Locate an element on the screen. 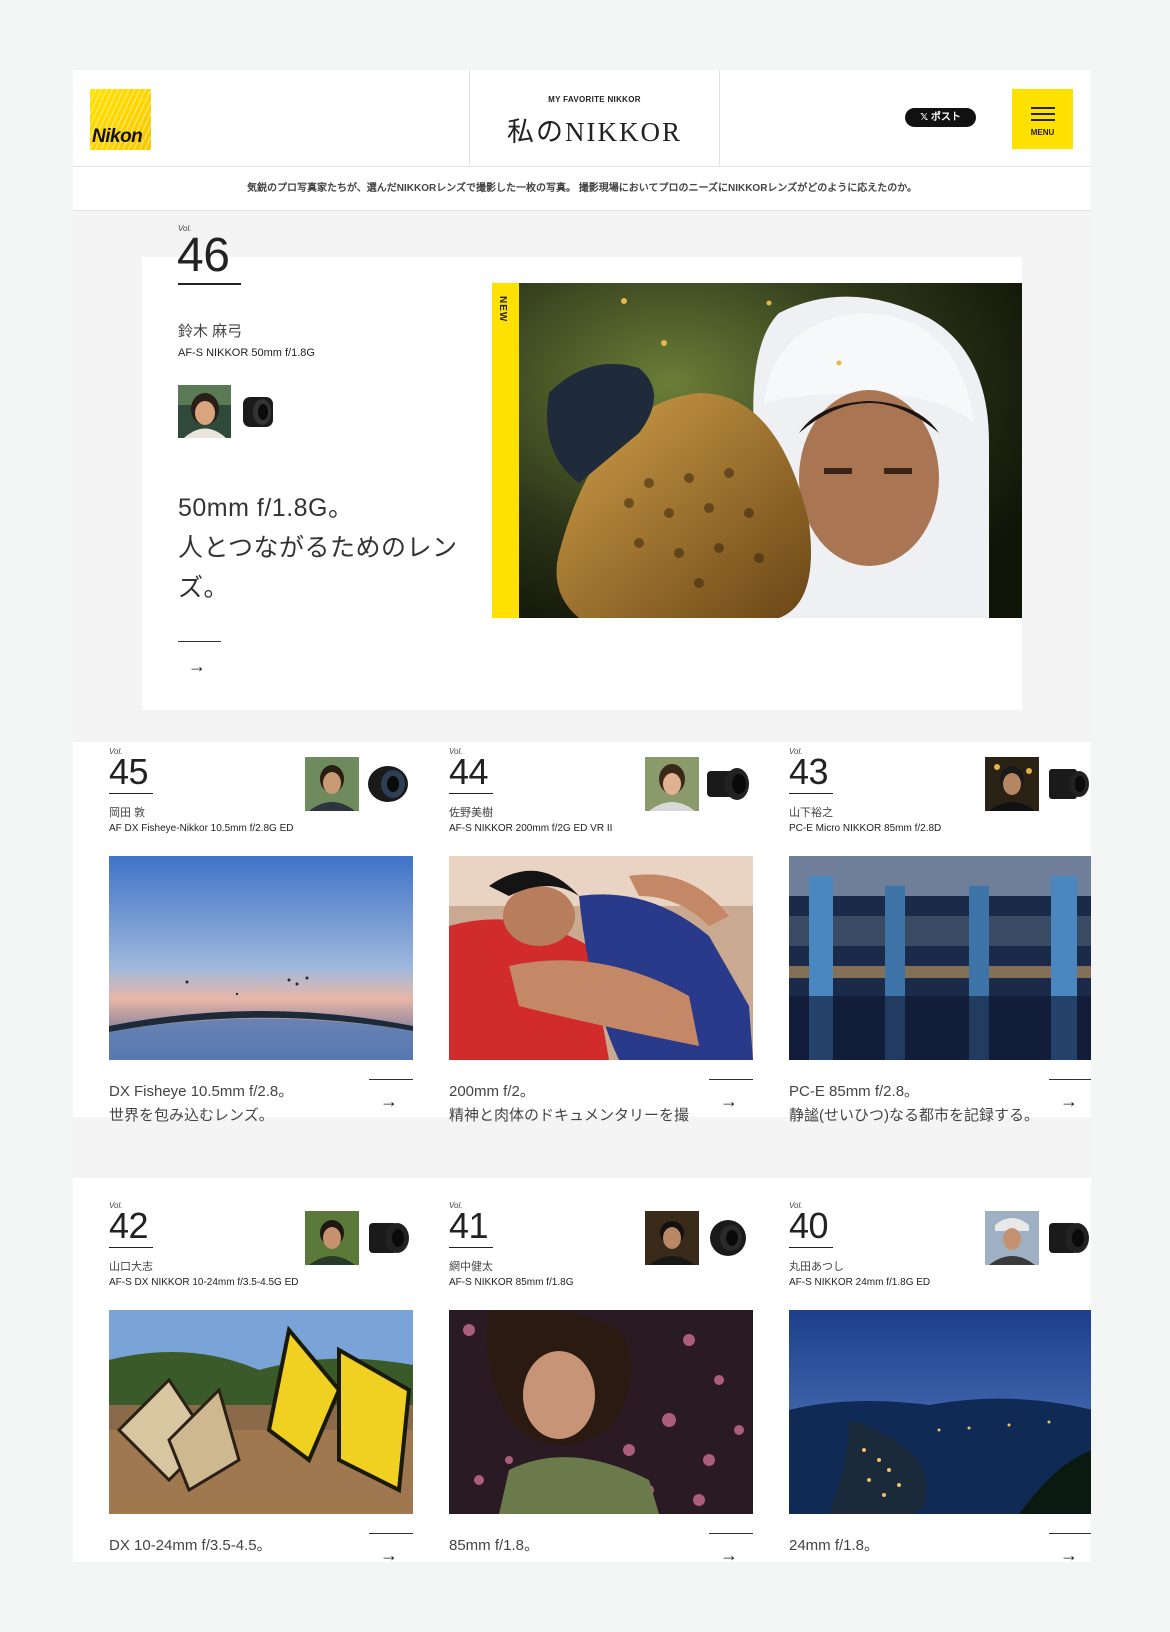 The width and height of the screenshot is (1170, 1632). photographer-name: 網中健太 is located at coordinates (471, 1267).